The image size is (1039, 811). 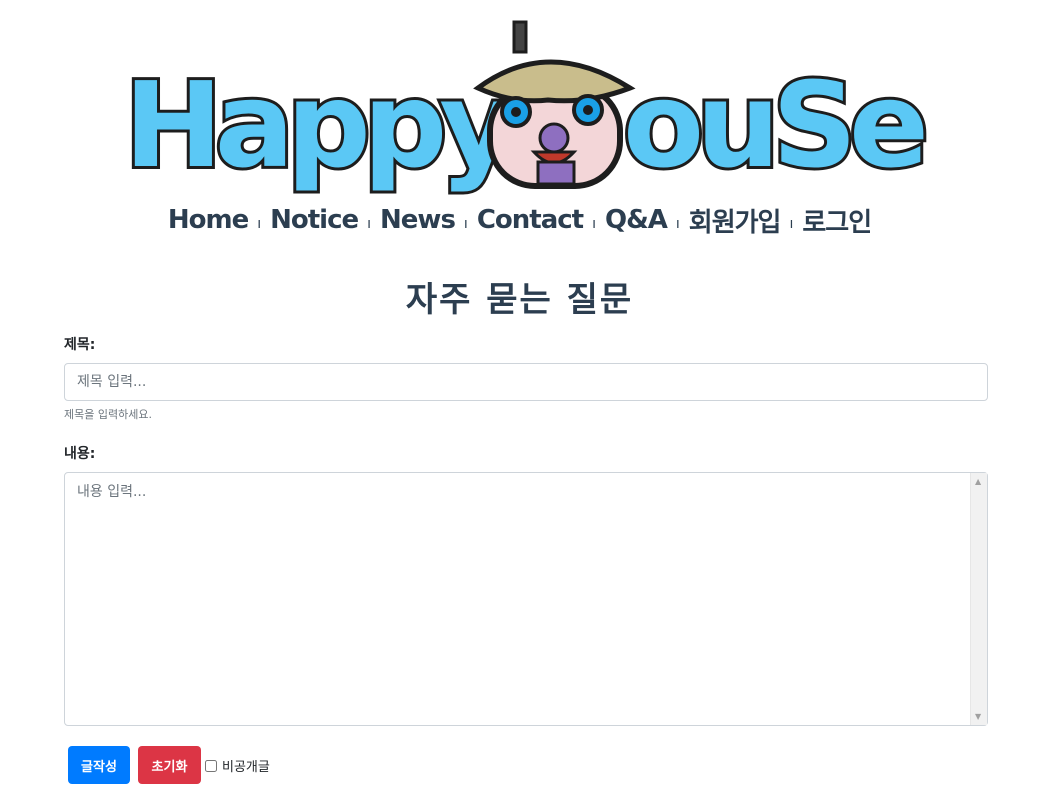 I want to click on reset-button: 초기화, so click(x=169, y=765).